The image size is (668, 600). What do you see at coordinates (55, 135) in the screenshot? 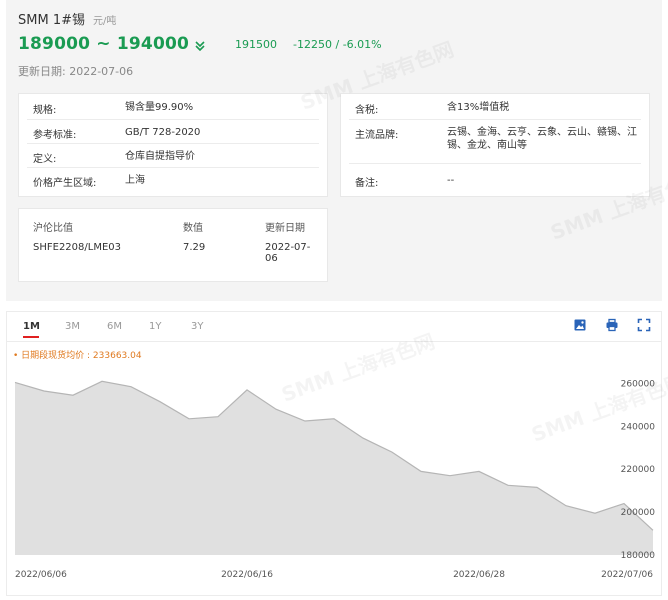
I see `spec-key: 参考标准:` at bounding box center [55, 135].